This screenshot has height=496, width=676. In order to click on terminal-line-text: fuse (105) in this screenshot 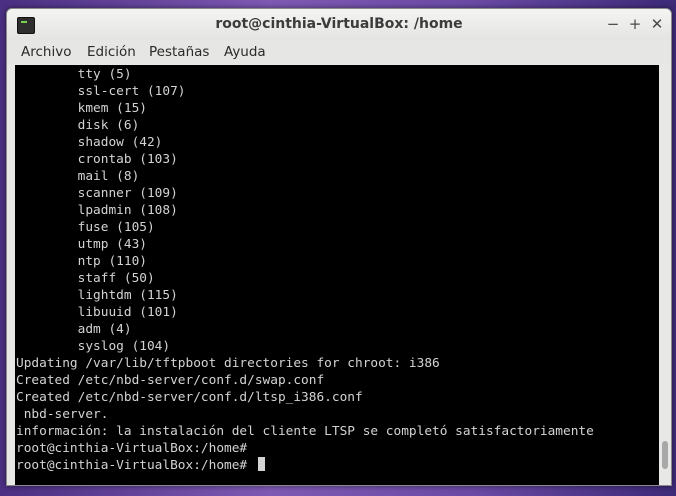, I will do `click(85, 227)`.